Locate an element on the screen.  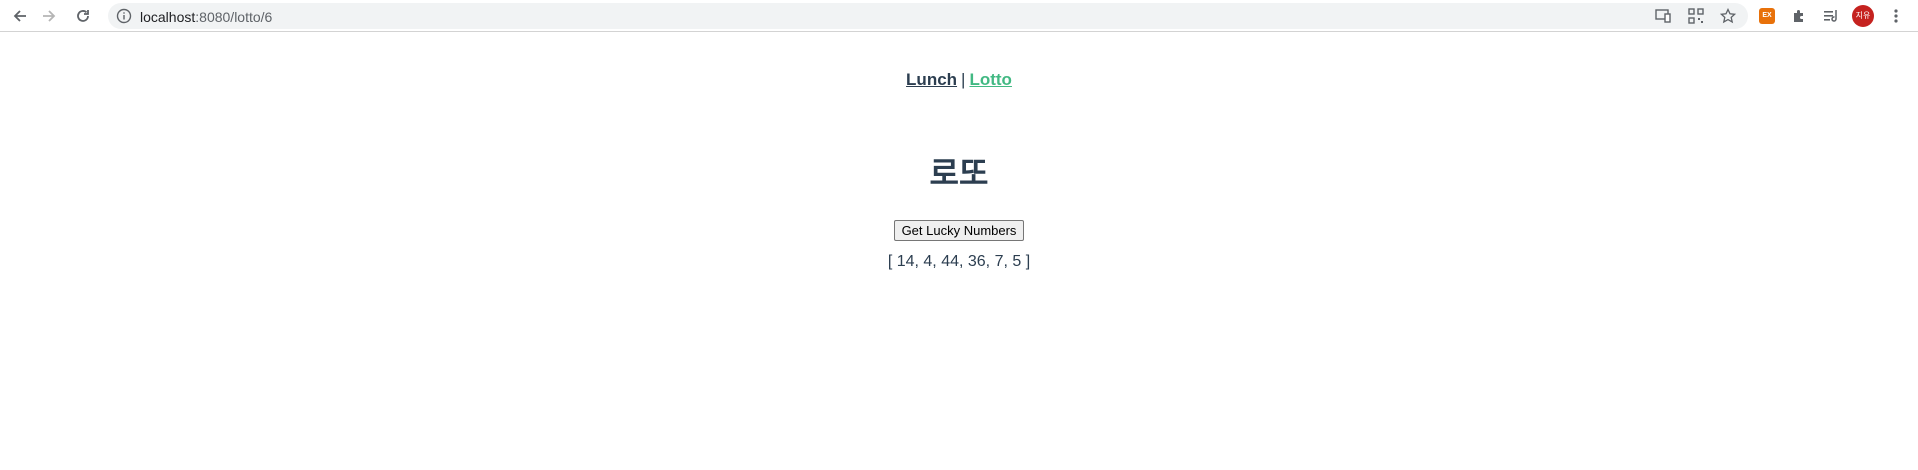
forward-arrow-icon is located at coordinates (49, 16).